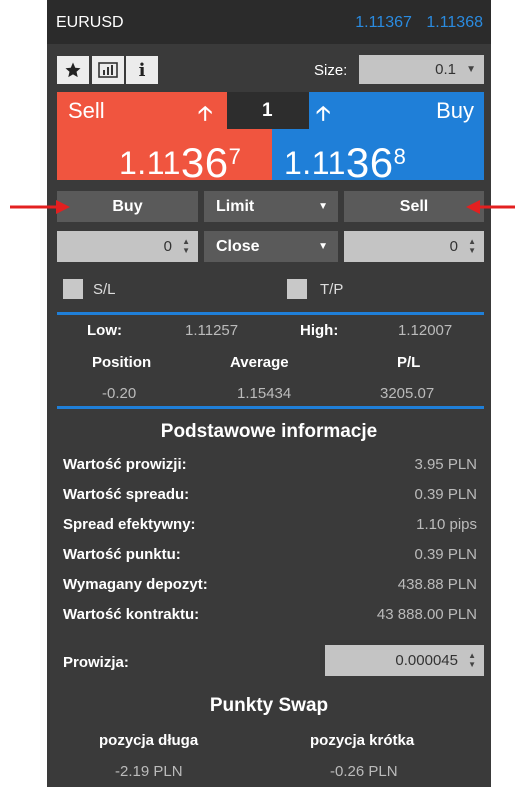  I want to click on buy-price-big: 36, so click(369, 162).